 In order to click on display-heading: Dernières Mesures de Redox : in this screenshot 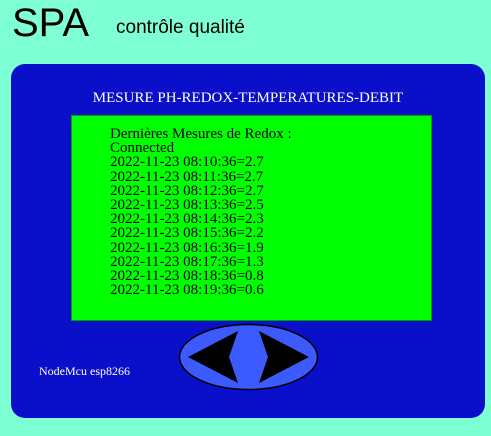, I will do `click(201, 134)`.